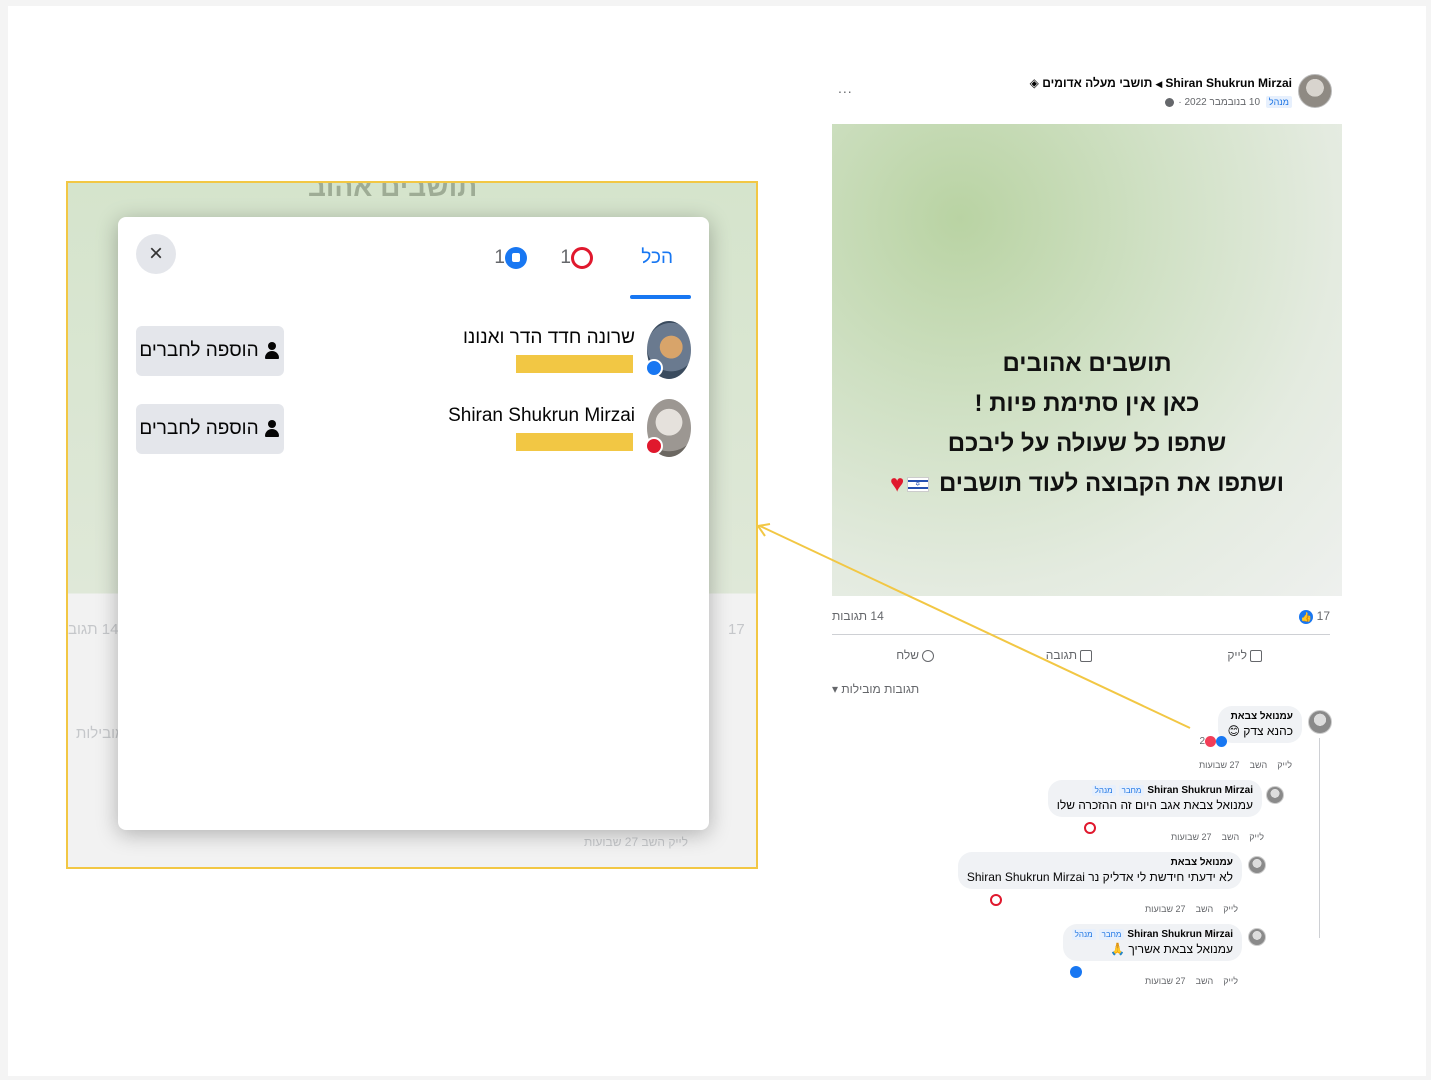 The height and width of the screenshot is (1080, 1431). I want to click on heart-icon: ♥, so click(897, 484).